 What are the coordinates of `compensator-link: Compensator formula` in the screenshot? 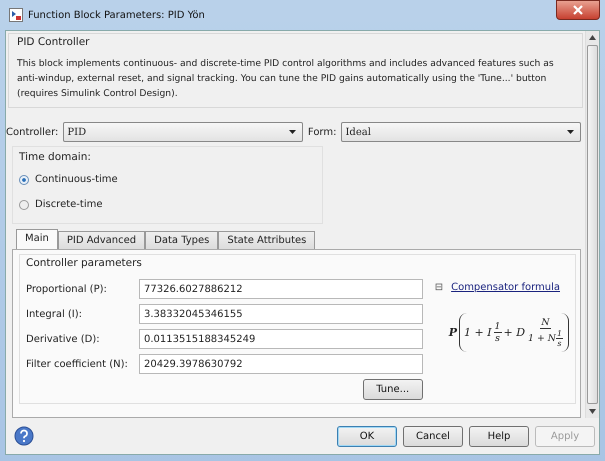 It's located at (505, 287).